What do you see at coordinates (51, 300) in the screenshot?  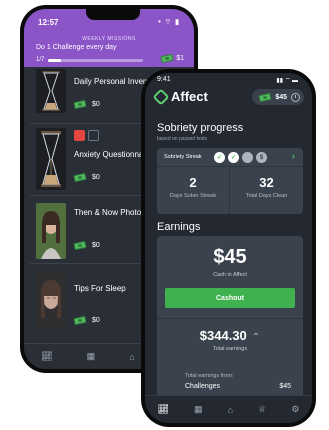 I see `sleeping-woman-image` at bounding box center [51, 300].